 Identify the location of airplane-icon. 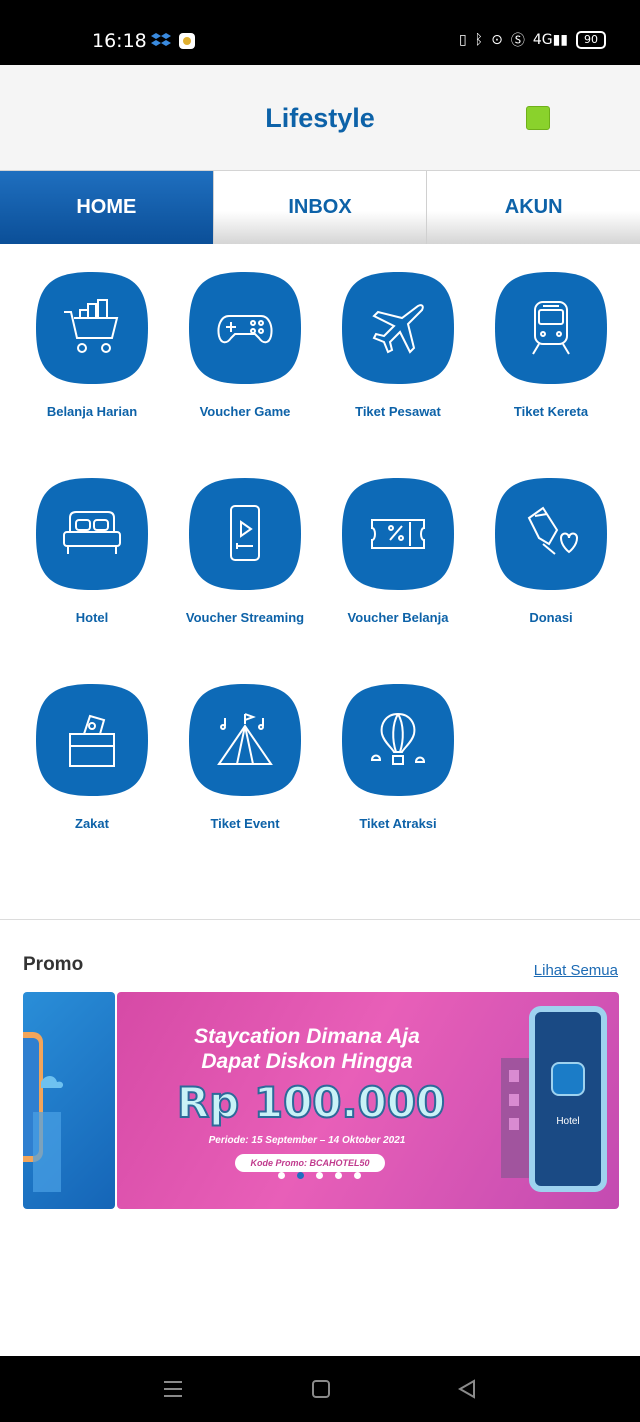
(398, 329).